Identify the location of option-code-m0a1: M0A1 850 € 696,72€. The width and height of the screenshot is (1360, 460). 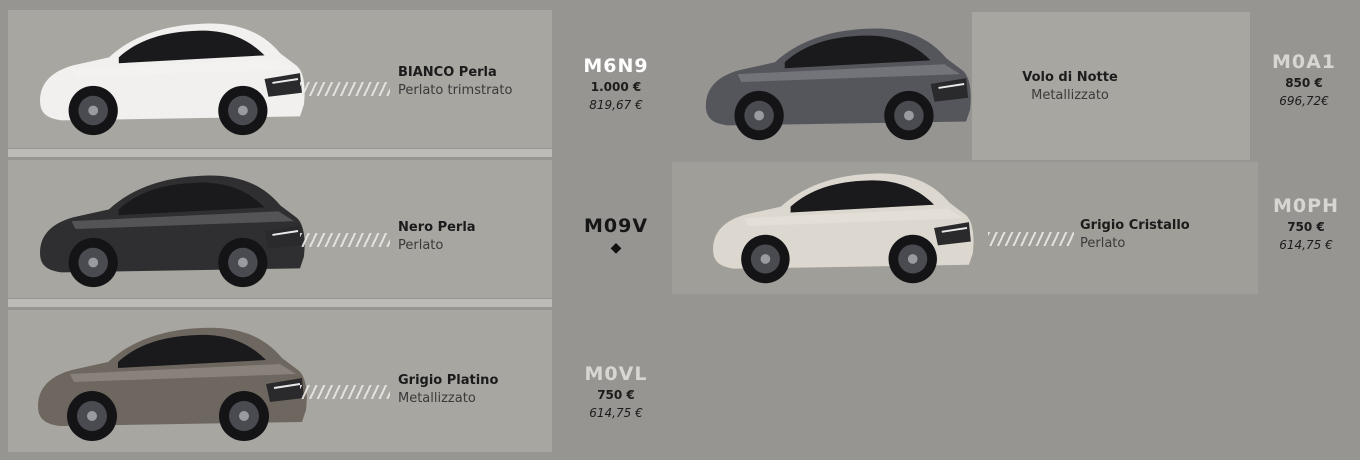
(1304, 80).